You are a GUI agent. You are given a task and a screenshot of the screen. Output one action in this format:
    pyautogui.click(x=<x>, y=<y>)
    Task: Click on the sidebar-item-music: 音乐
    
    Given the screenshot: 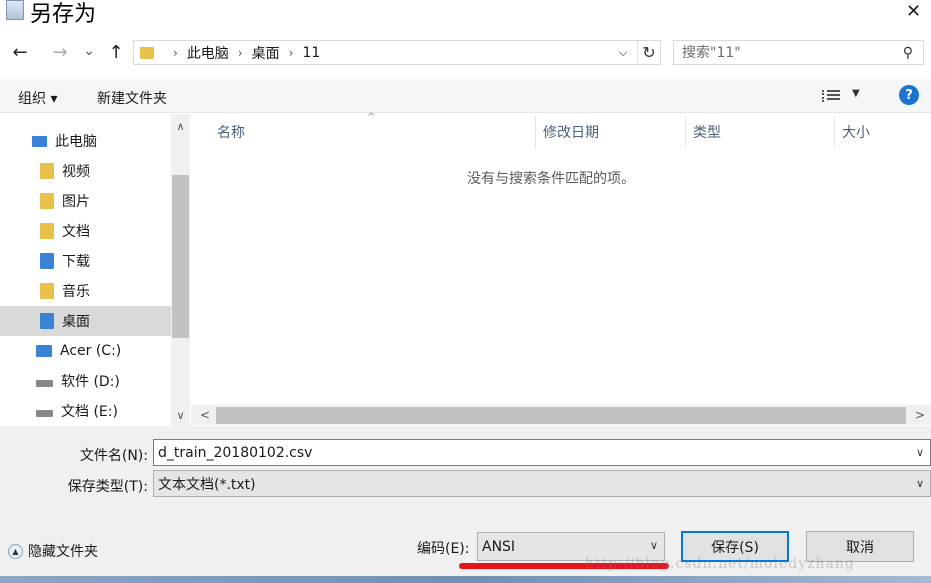 What is the action you would take?
    pyautogui.click(x=85, y=291)
    